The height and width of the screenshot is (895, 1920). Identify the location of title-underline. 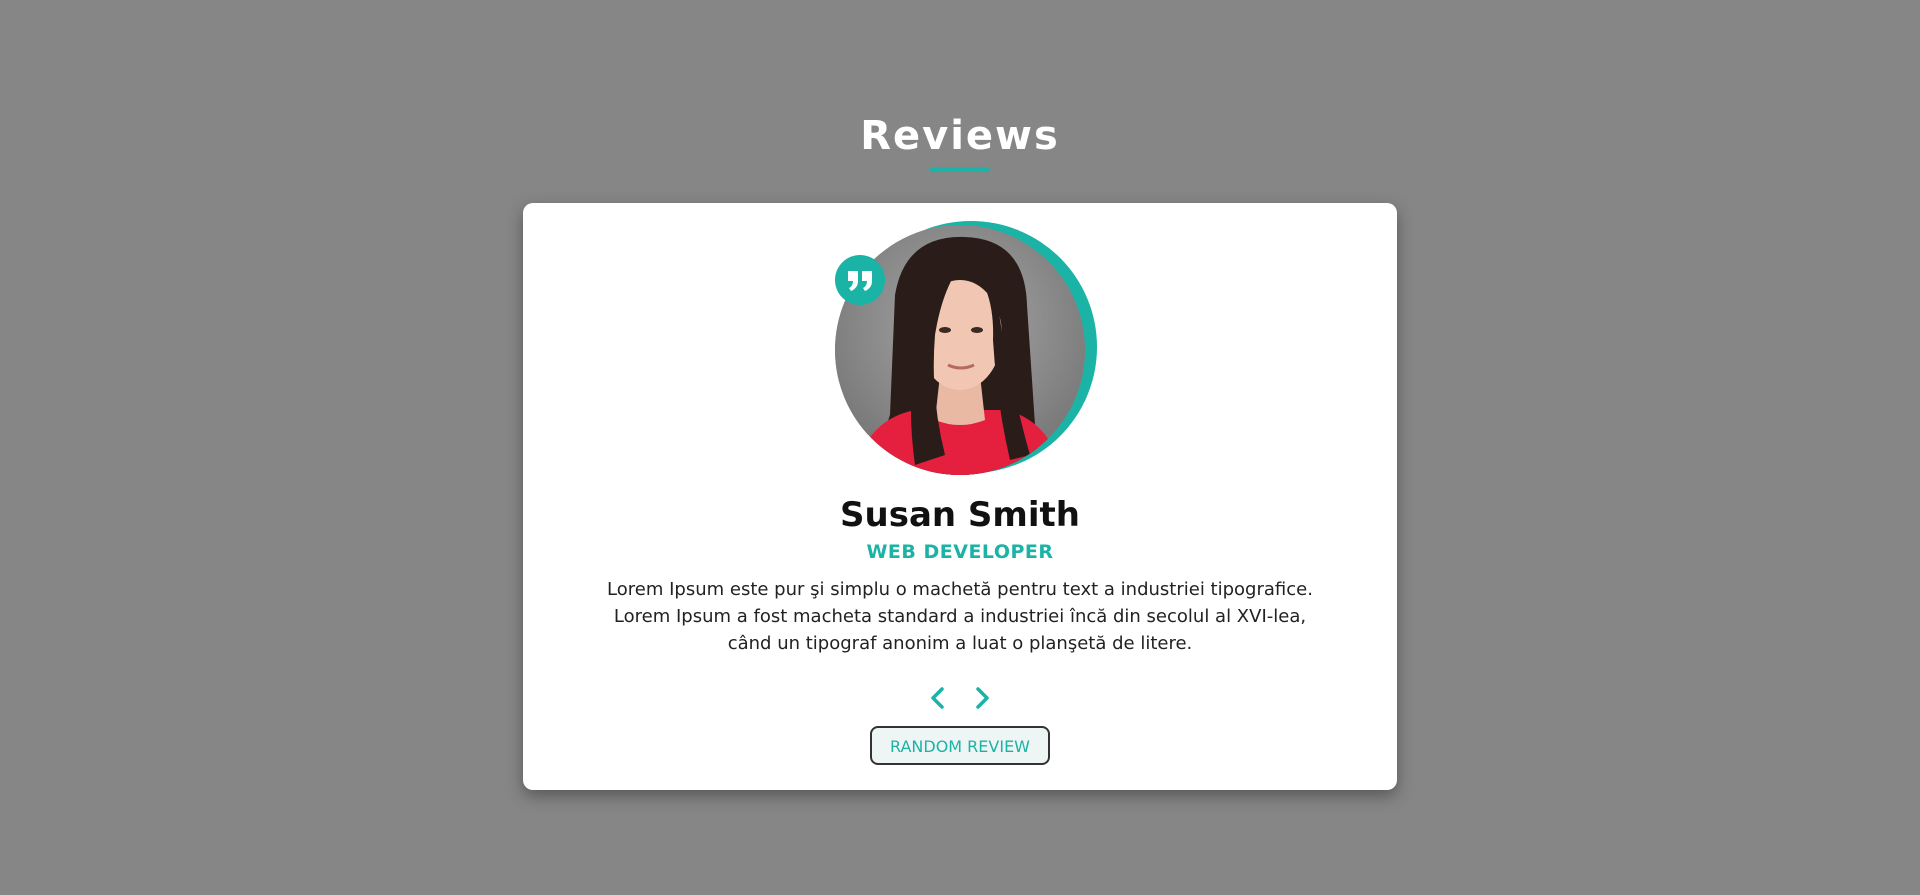
(960, 169).